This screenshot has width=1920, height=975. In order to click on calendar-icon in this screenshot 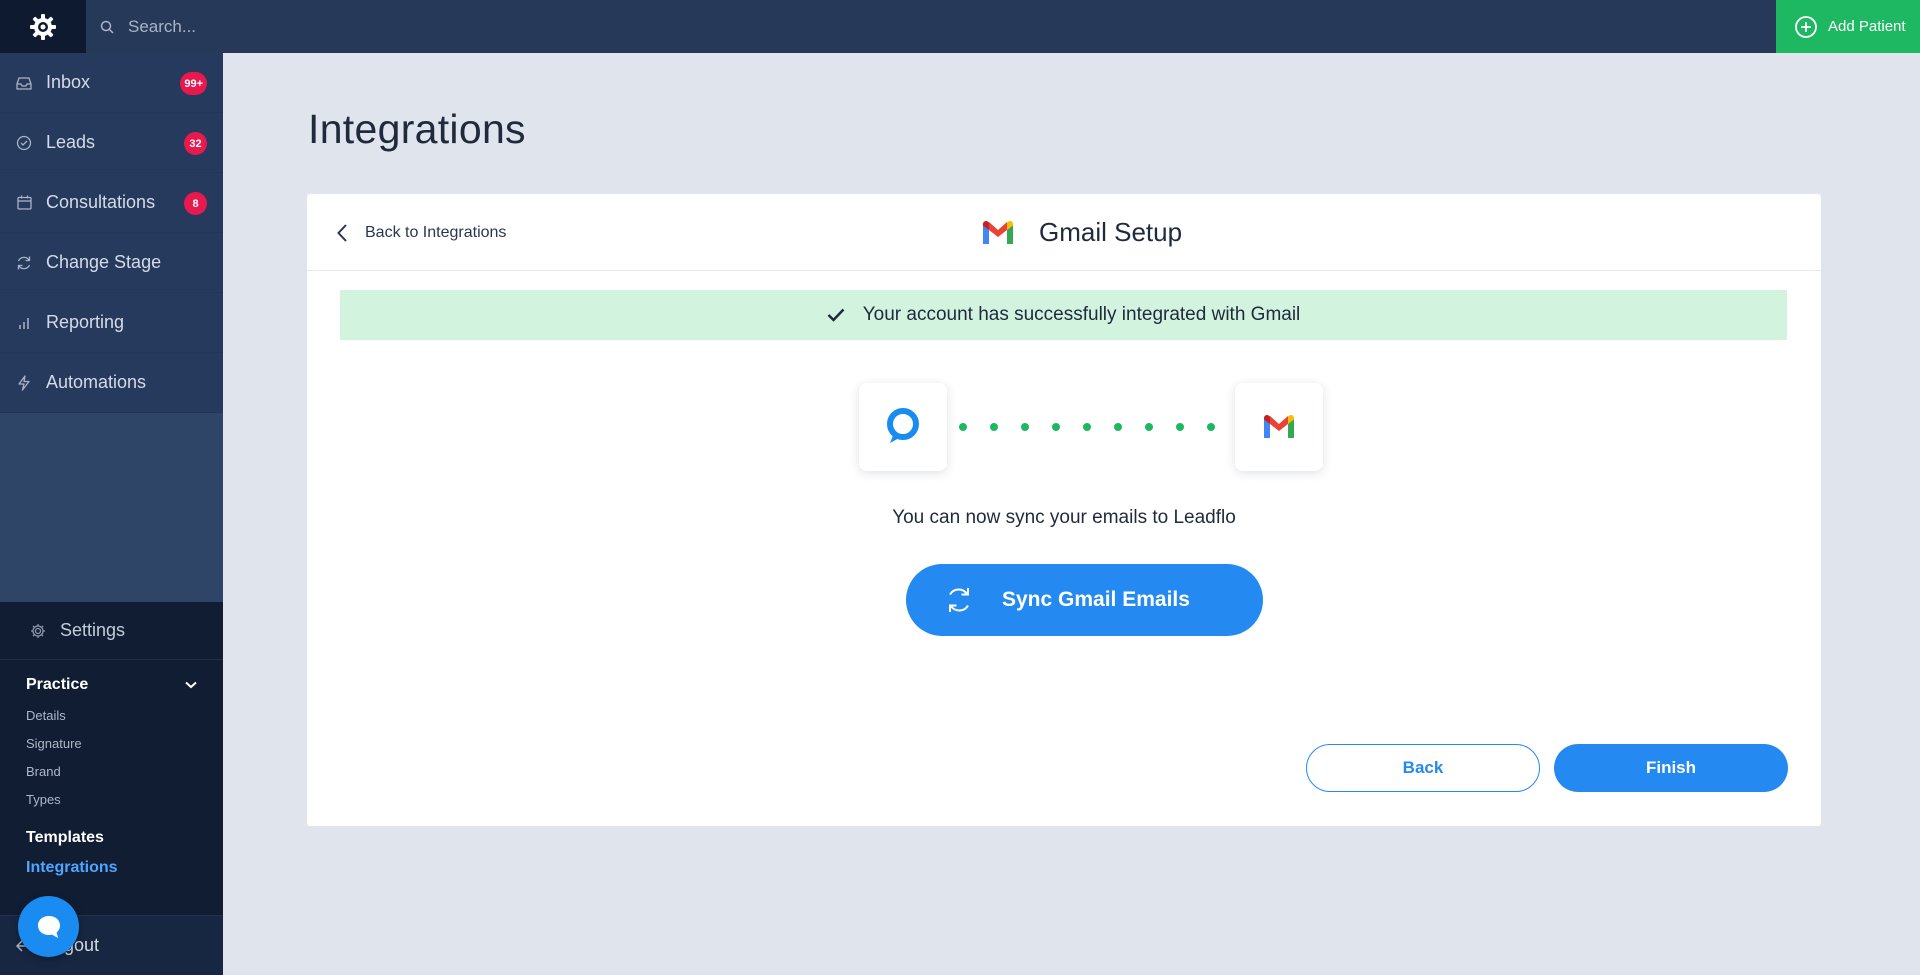, I will do `click(24, 202)`.